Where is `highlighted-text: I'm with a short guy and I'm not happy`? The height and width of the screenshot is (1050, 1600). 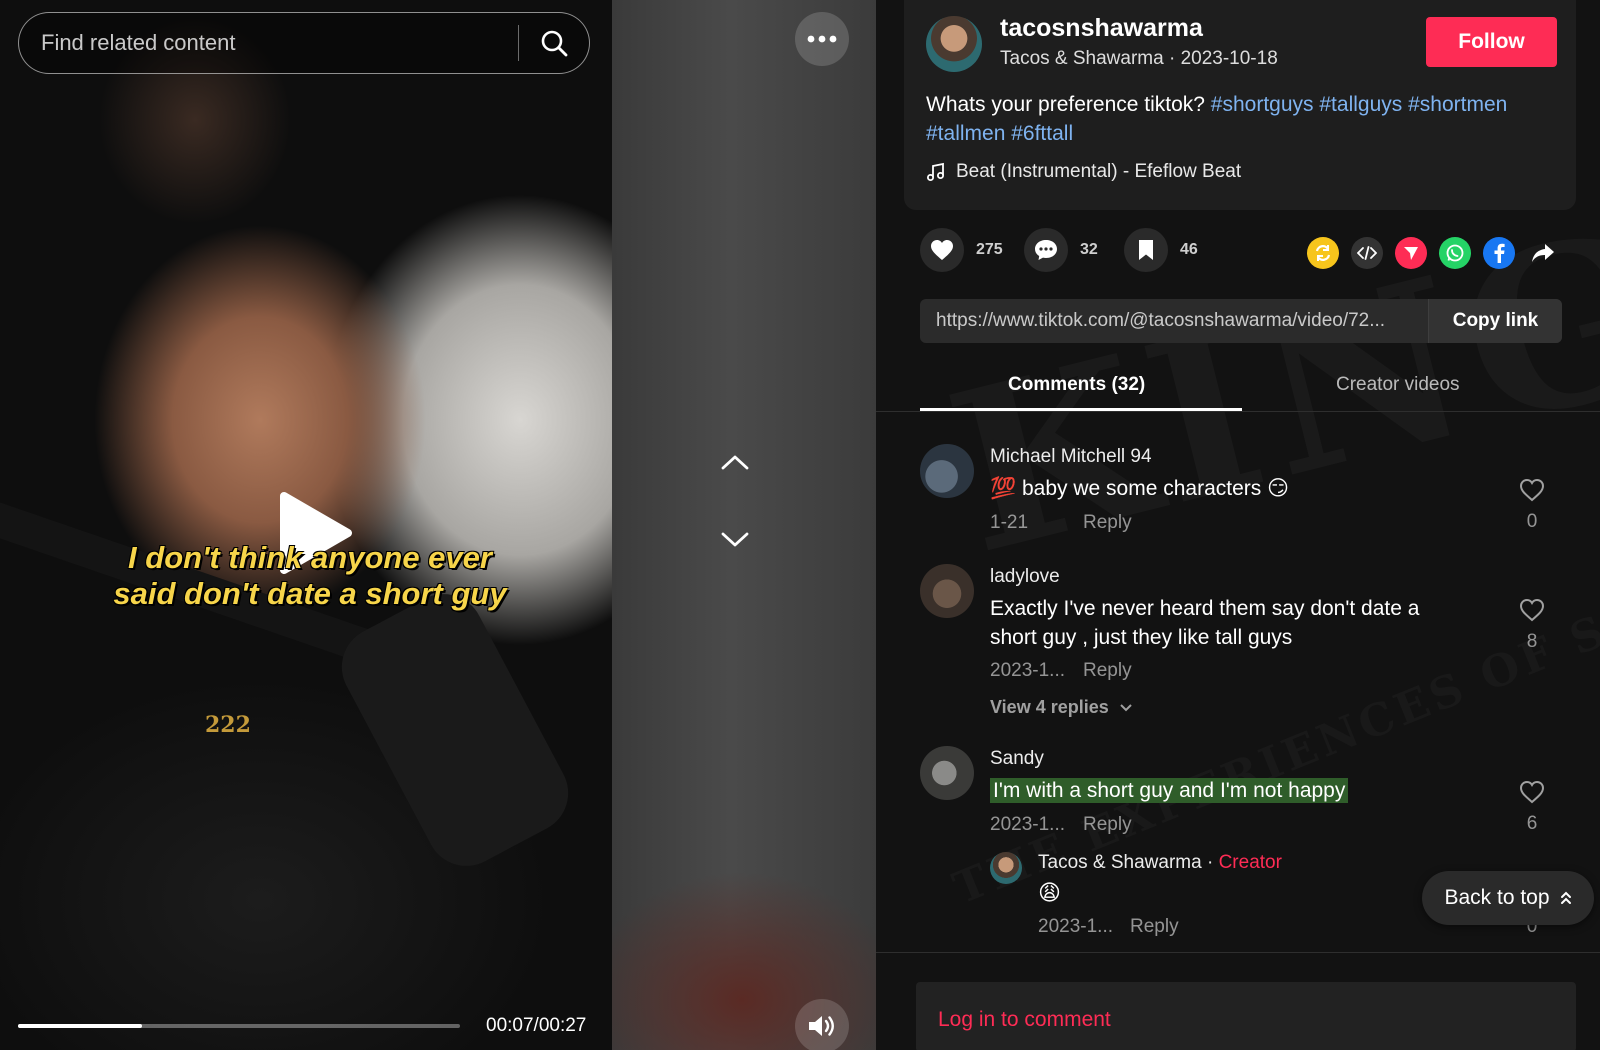
highlighted-text: I'm with a short guy and I'm not happy is located at coordinates (1169, 790).